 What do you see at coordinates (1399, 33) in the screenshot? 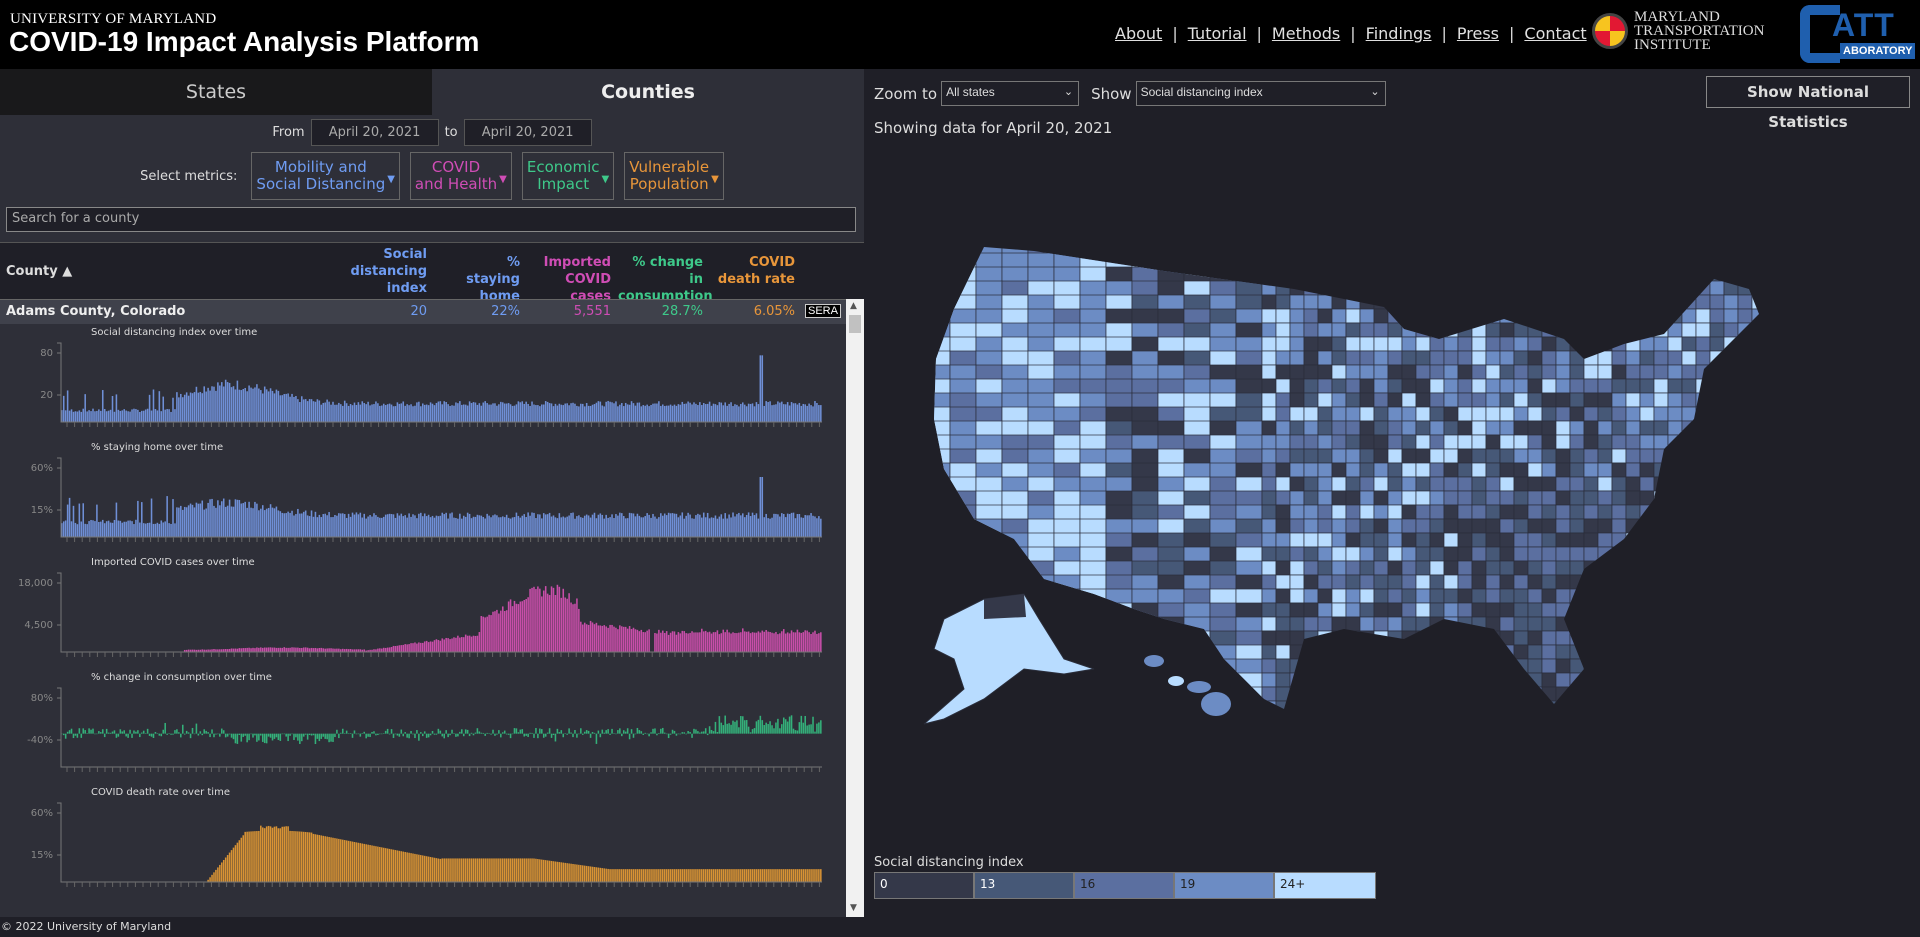
I see `nav-findings: Findings` at bounding box center [1399, 33].